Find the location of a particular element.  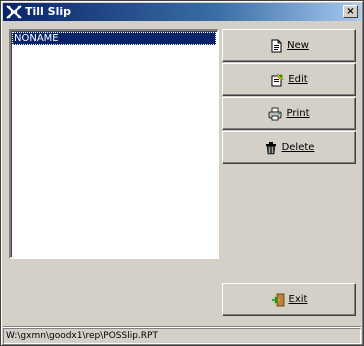

delete-button: Delete is located at coordinates (289, 147).